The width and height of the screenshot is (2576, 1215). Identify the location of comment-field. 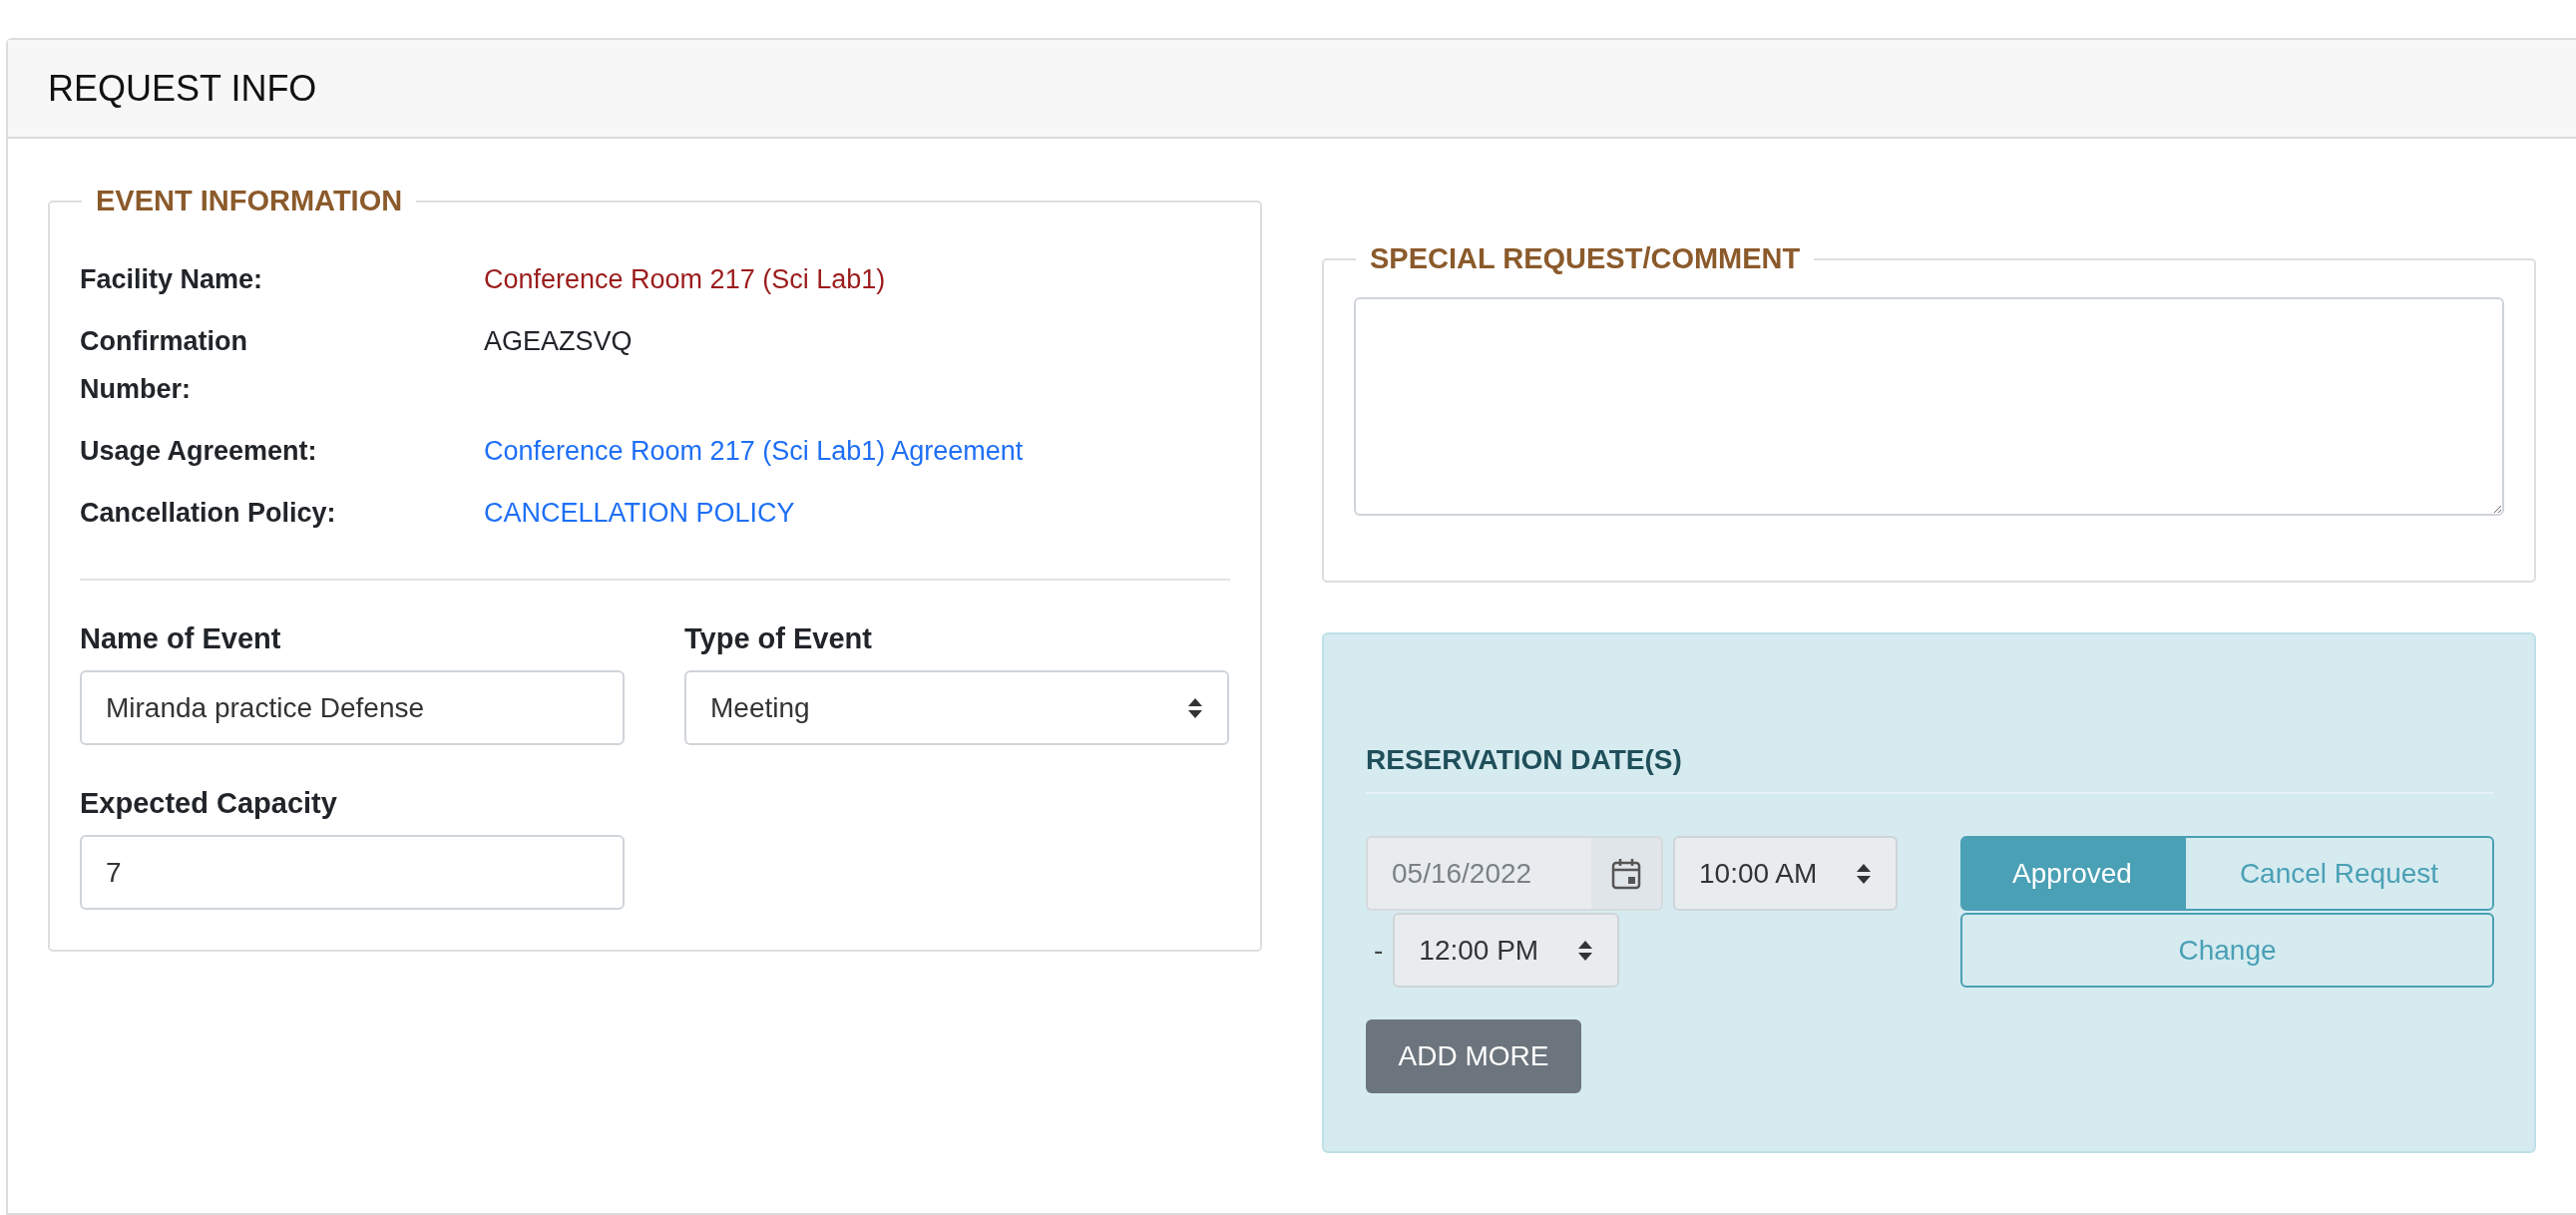
(1929, 406).